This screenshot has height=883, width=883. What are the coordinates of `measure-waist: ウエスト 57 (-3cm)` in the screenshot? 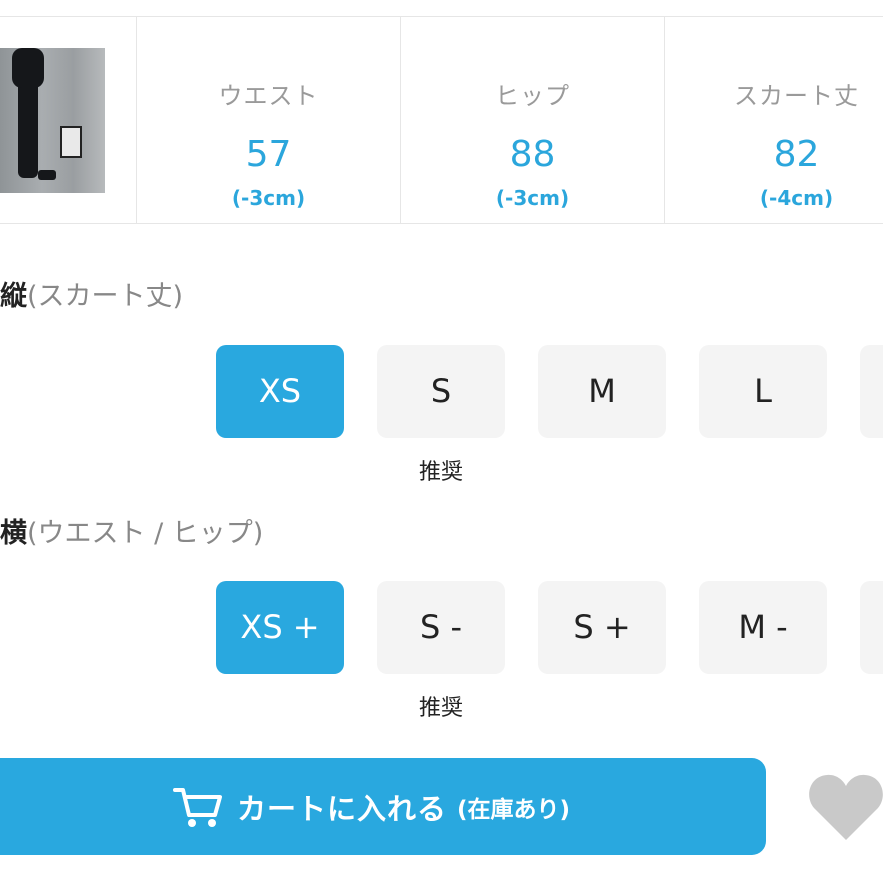 It's located at (268, 119).